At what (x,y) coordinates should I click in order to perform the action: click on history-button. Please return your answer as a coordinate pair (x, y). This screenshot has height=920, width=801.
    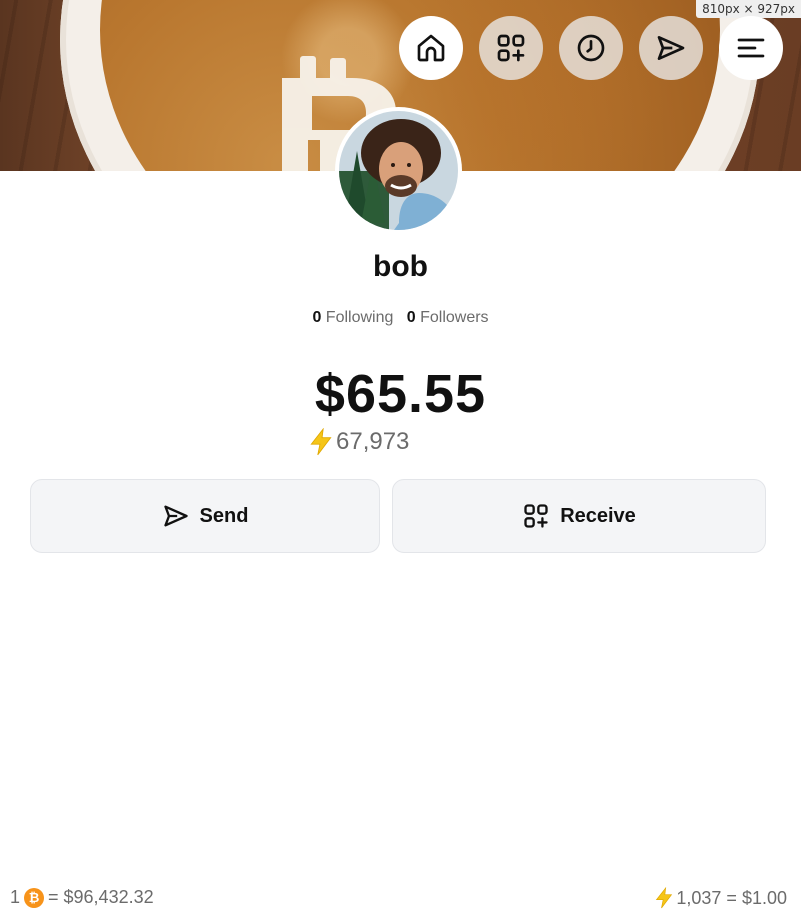
    Looking at the image, I should click on (591, 48).